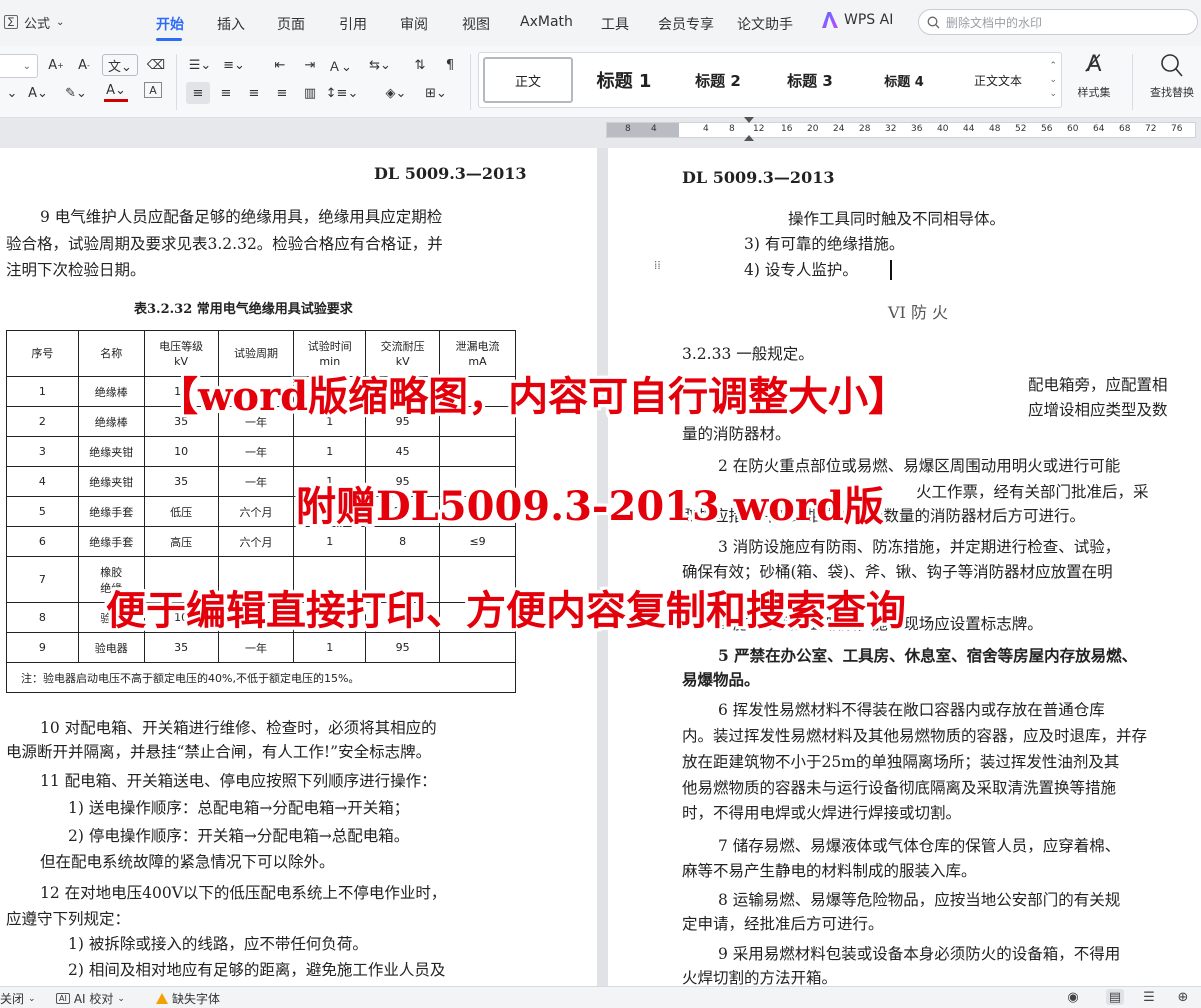 The height and width of the screenshot is (1008, 1201). Describe the element at coordinates (450, 65) in the screenshot. I see `show-marks-icon: ¶` at that location.